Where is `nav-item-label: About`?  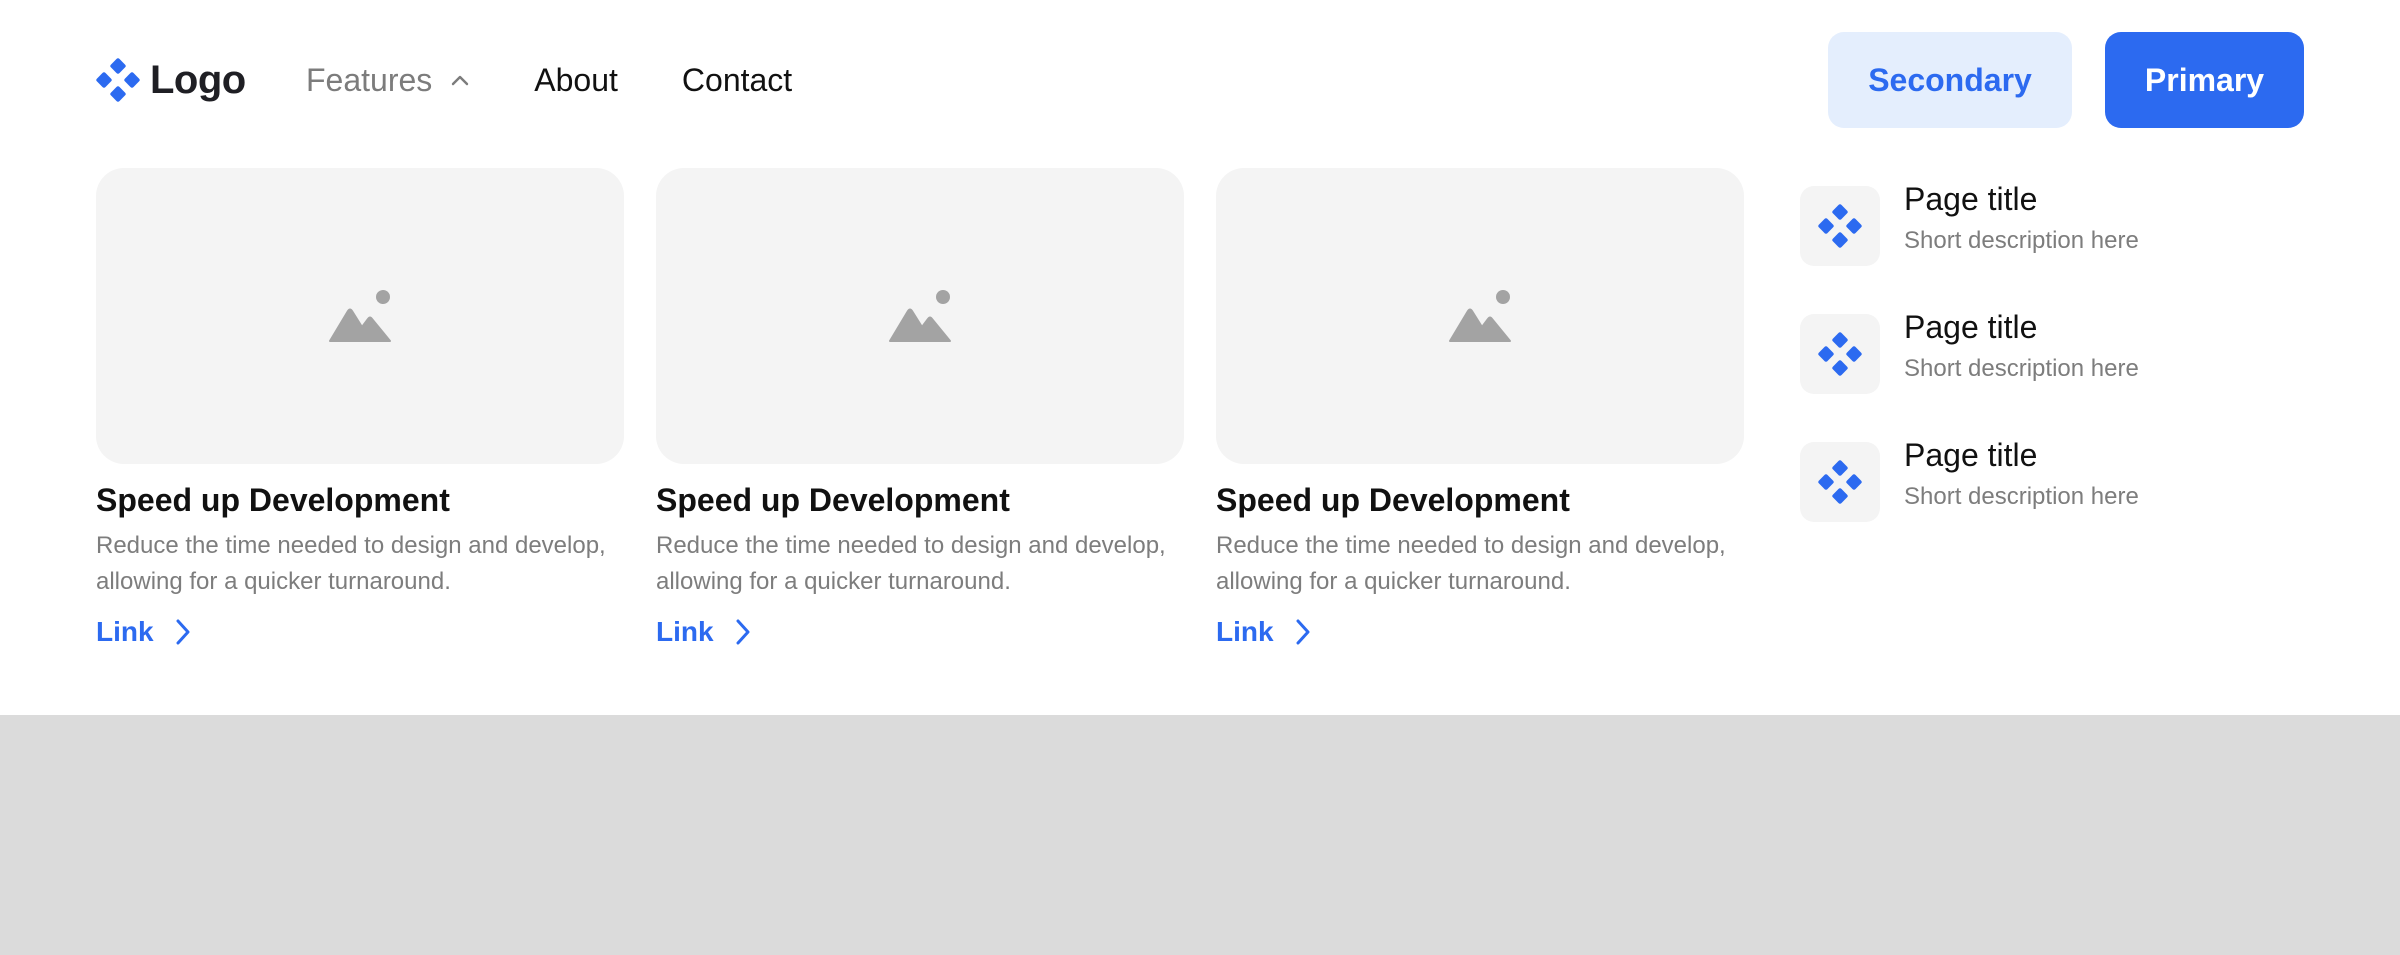
nav-item-label: About is located at coordinates (576, 79).